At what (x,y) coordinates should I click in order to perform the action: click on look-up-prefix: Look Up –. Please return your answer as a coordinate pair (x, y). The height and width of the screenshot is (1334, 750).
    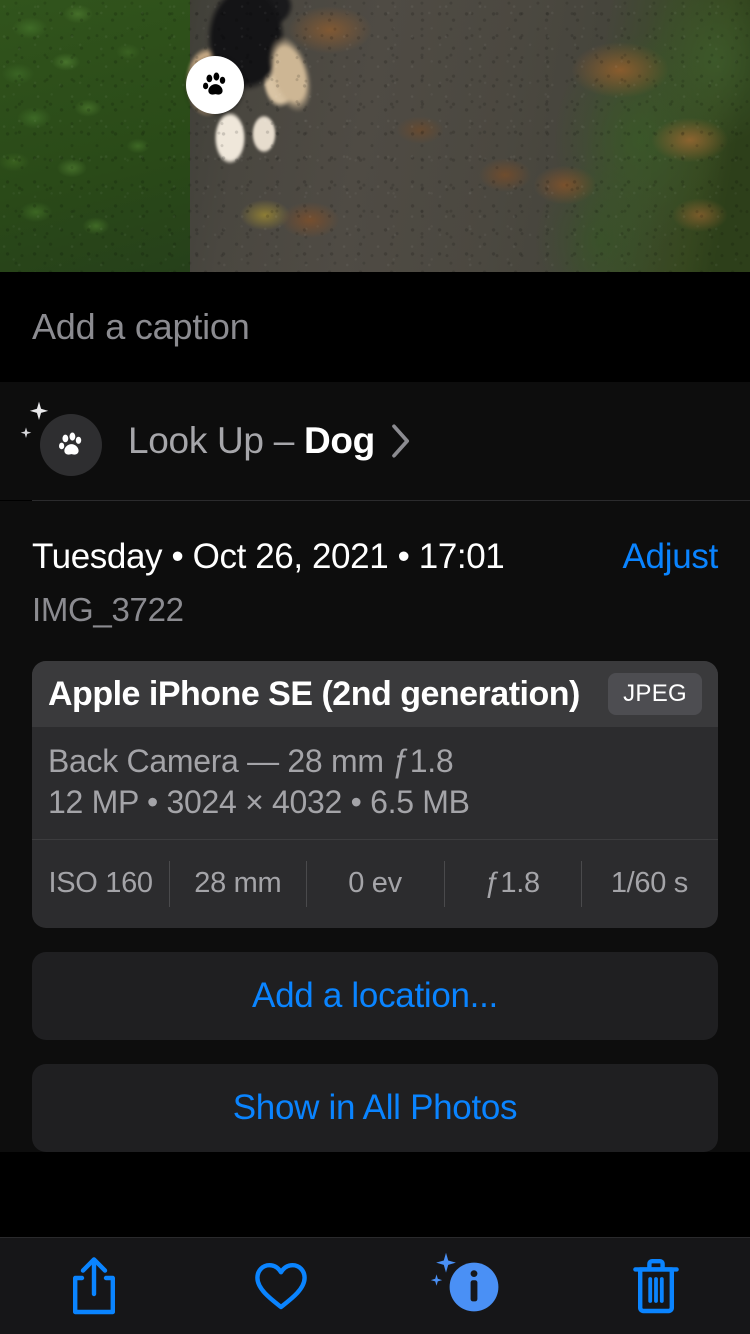
    Looking at the image, I should click on (216, 440).